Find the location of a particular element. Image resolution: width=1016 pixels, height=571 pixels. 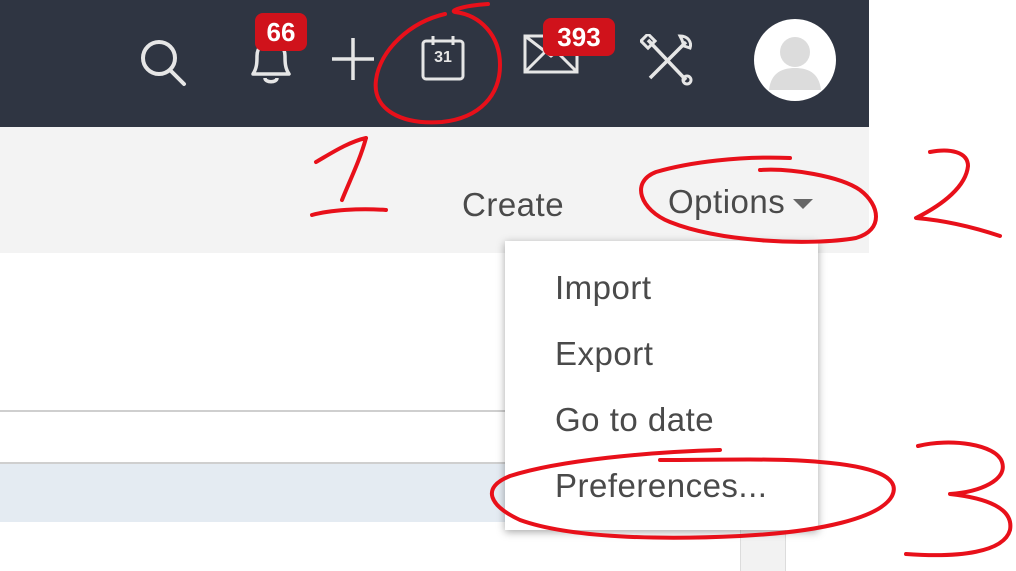

annotation-circle-preferences is located at coordinates (692, 494).